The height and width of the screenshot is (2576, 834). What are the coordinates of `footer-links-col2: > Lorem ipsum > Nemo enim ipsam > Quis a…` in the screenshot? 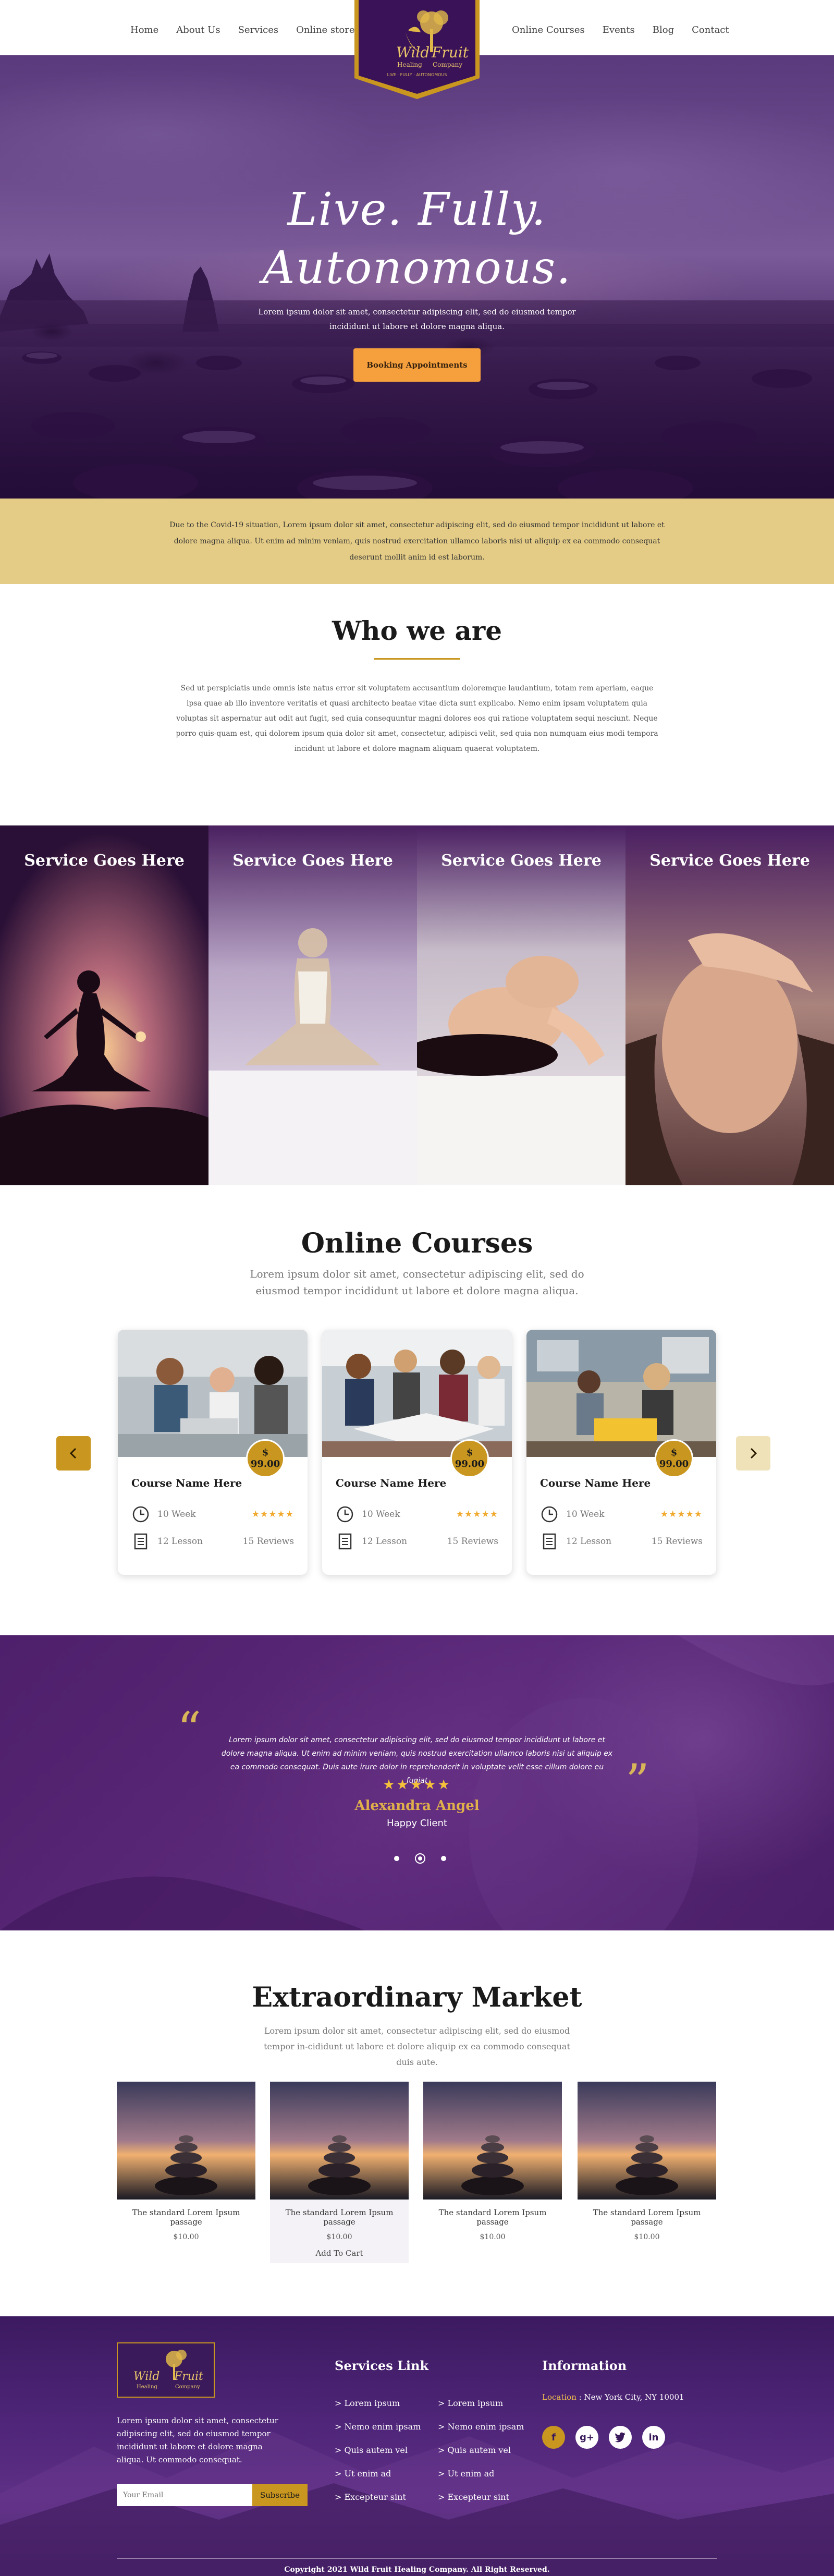 It's located at (481, 2450).